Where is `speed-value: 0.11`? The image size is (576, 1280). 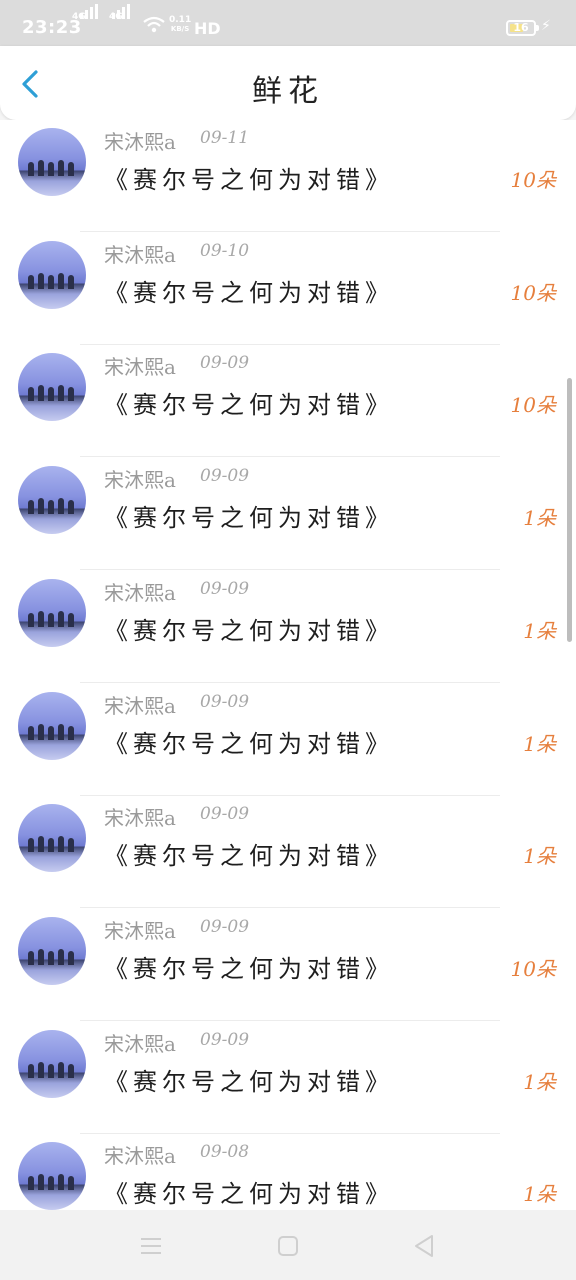
speed-value: 0.11 is located at coordinates (180, 20).